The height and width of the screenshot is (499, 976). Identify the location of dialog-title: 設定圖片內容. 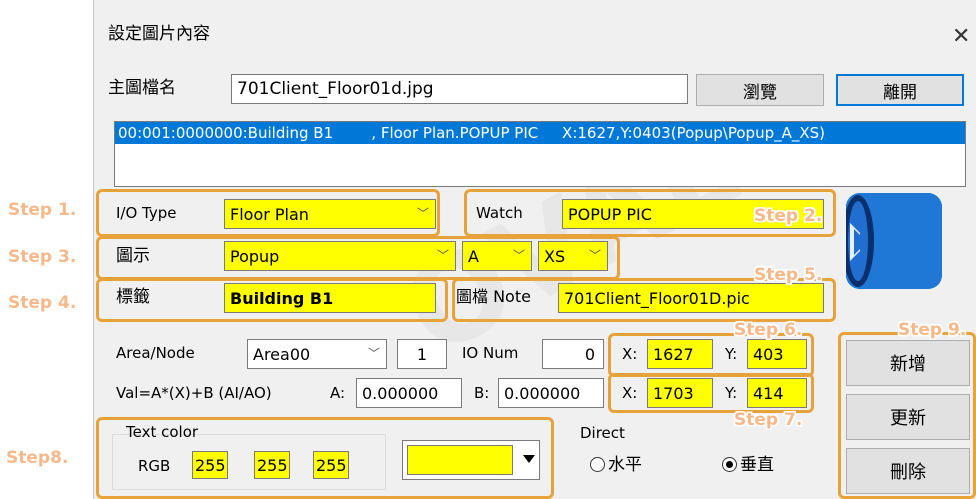
(159, 34).